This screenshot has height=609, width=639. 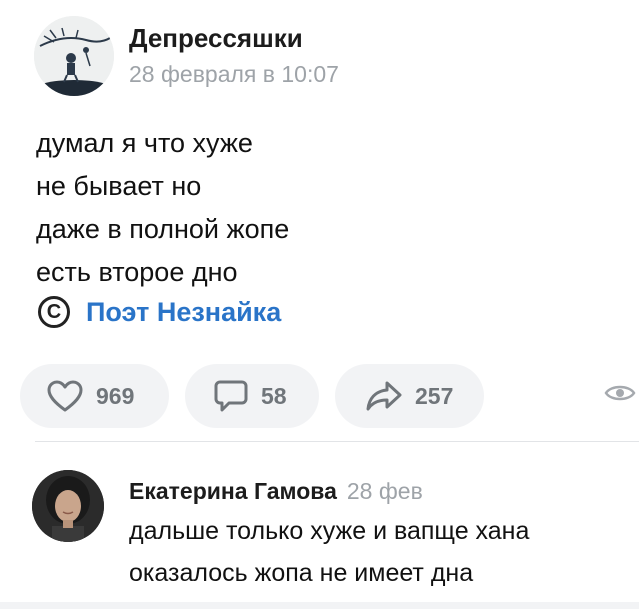 What do you see at coordinates (54, 312) in the screenshot?
I see `copyright-icon: C` at bounding box center [54, 312].